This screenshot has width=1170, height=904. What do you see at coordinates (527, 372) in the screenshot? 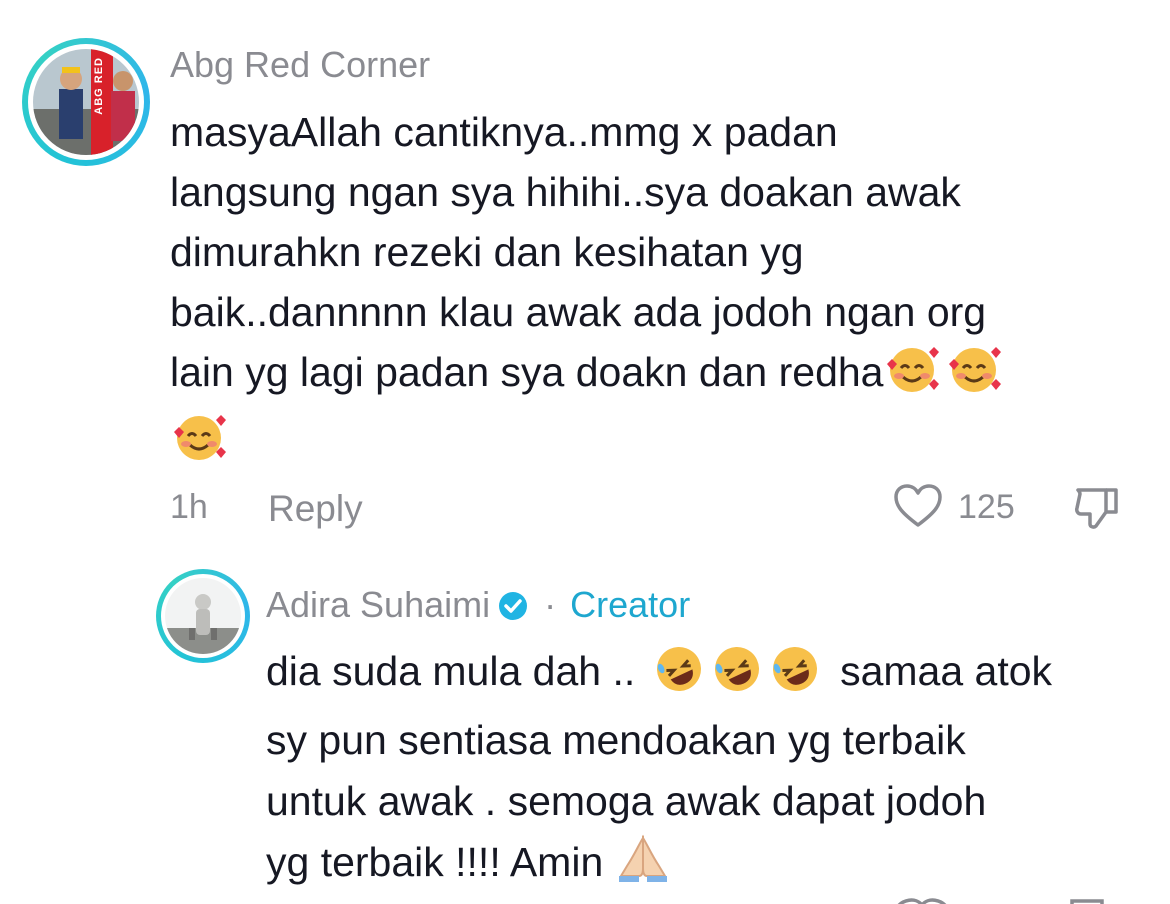
I see `comment-line-text: lain yg lagi padan sya doakn dan redha` at bounding box center [527, 372].